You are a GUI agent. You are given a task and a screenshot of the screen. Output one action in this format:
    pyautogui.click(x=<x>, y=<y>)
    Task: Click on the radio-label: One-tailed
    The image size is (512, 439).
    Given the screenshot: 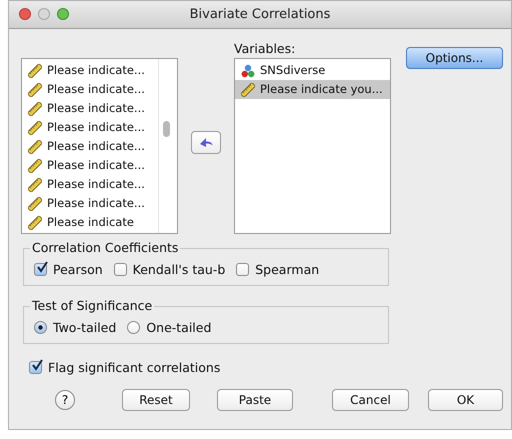 What is the action you would take?
    pyautogui.click(x=179, y=327)
    